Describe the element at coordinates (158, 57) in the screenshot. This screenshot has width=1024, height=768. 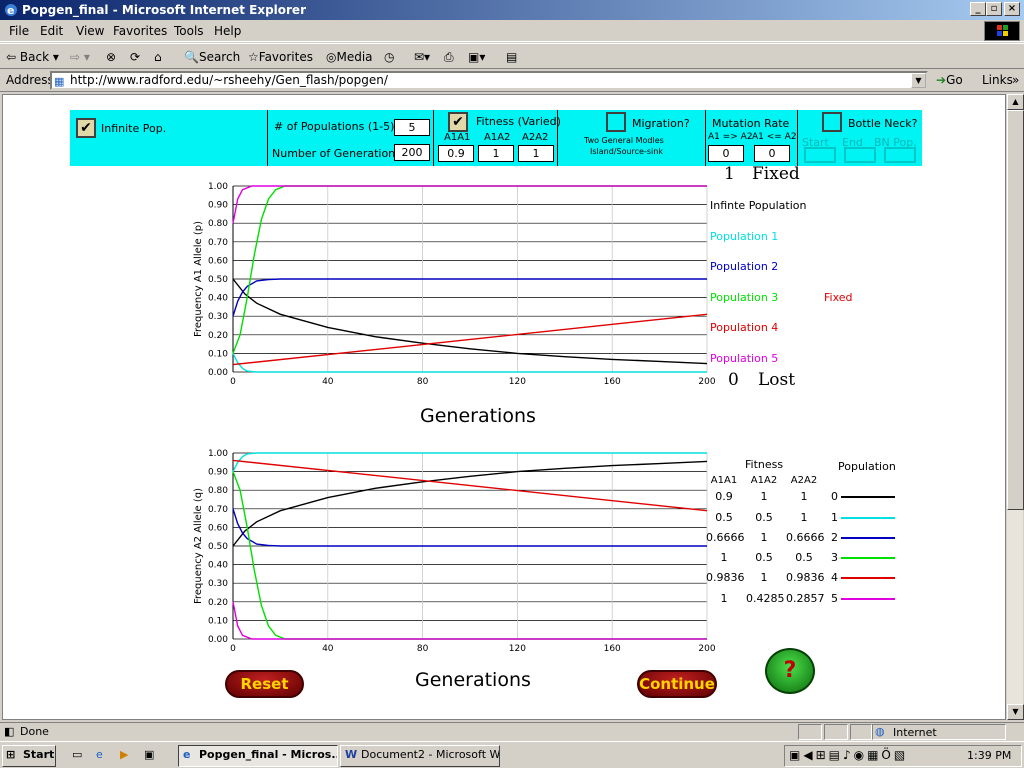
I see `home-icon: ⌂` at that location.